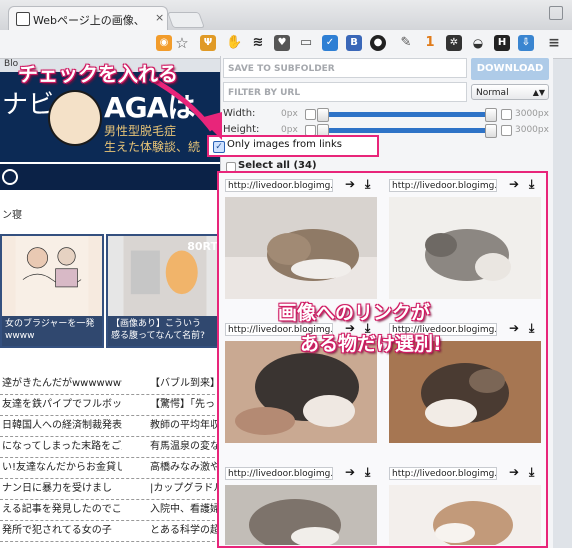 The height and width of the screenshot is (548, 572). I want to click on list-item: える記事を発見したのでここ 入院中、看護婦, so click(110, 510).